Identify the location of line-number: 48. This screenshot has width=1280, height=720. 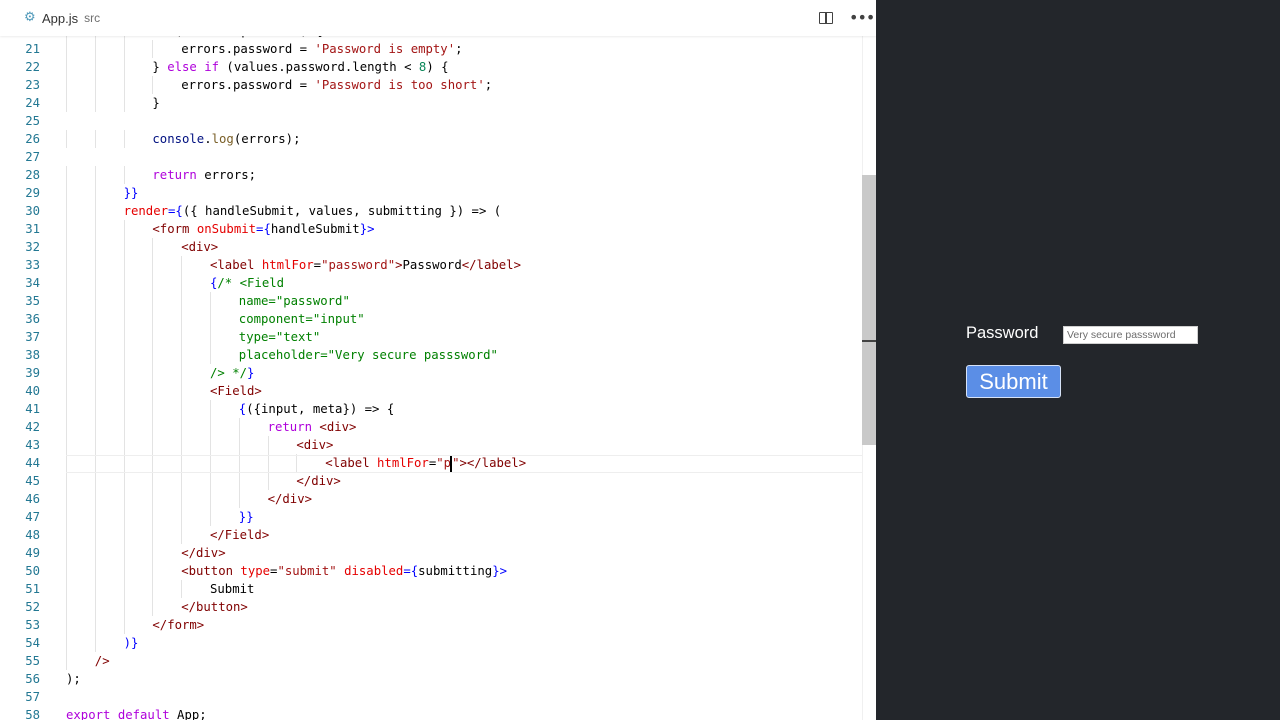
(32, 535).